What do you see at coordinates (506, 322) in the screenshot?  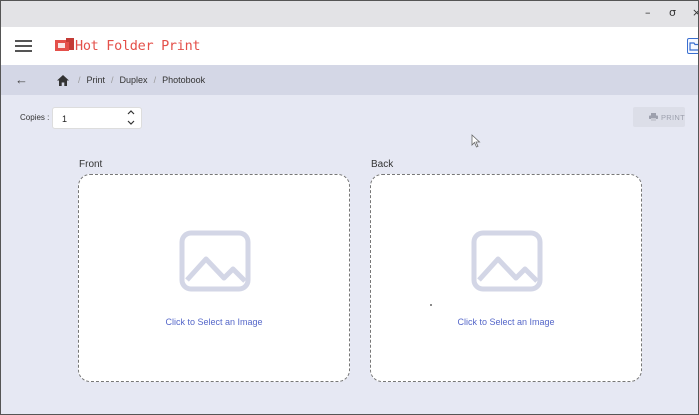 I see `back-select-image-link: Click to Select an Image` at bounding box center [506, 322].